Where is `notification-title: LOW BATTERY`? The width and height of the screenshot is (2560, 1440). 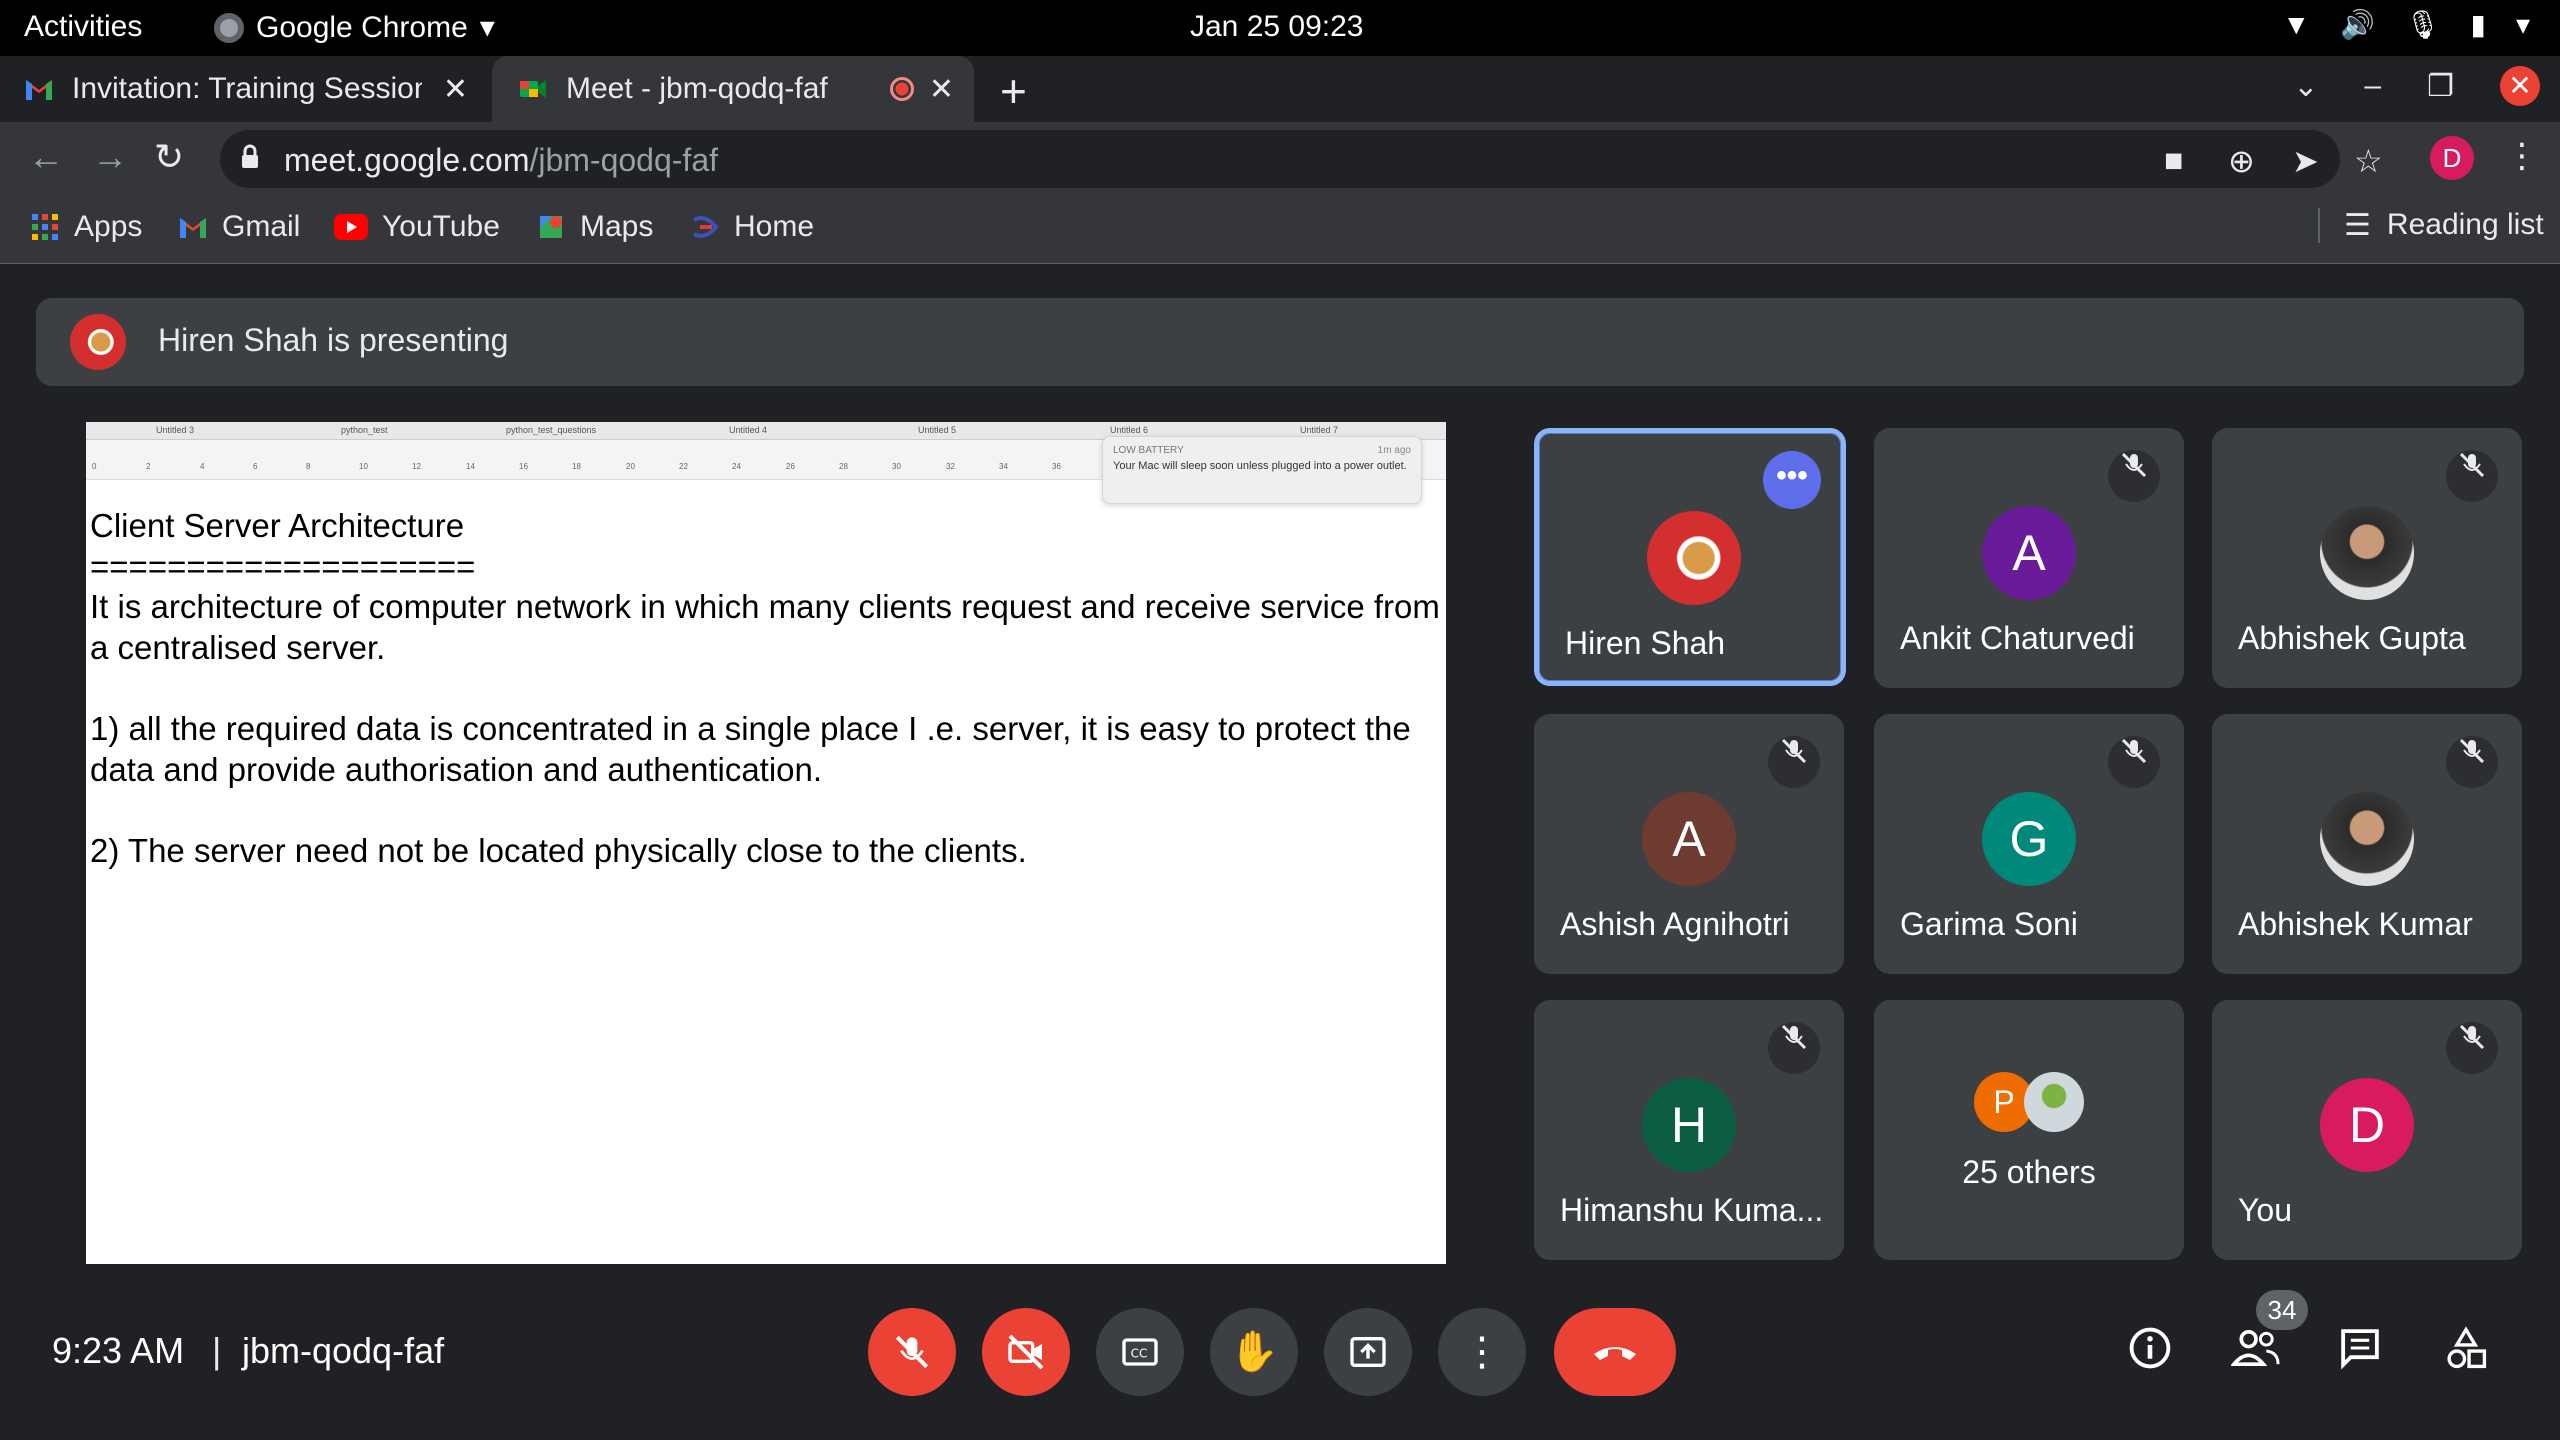 notification-title: LOW BATTERY is located at coordinates (1148, 450).